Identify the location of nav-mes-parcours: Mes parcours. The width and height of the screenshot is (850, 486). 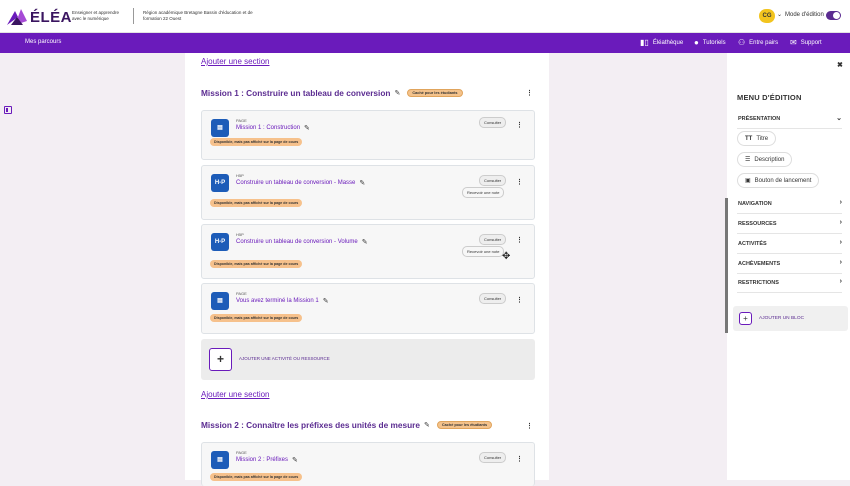
(43, 42).